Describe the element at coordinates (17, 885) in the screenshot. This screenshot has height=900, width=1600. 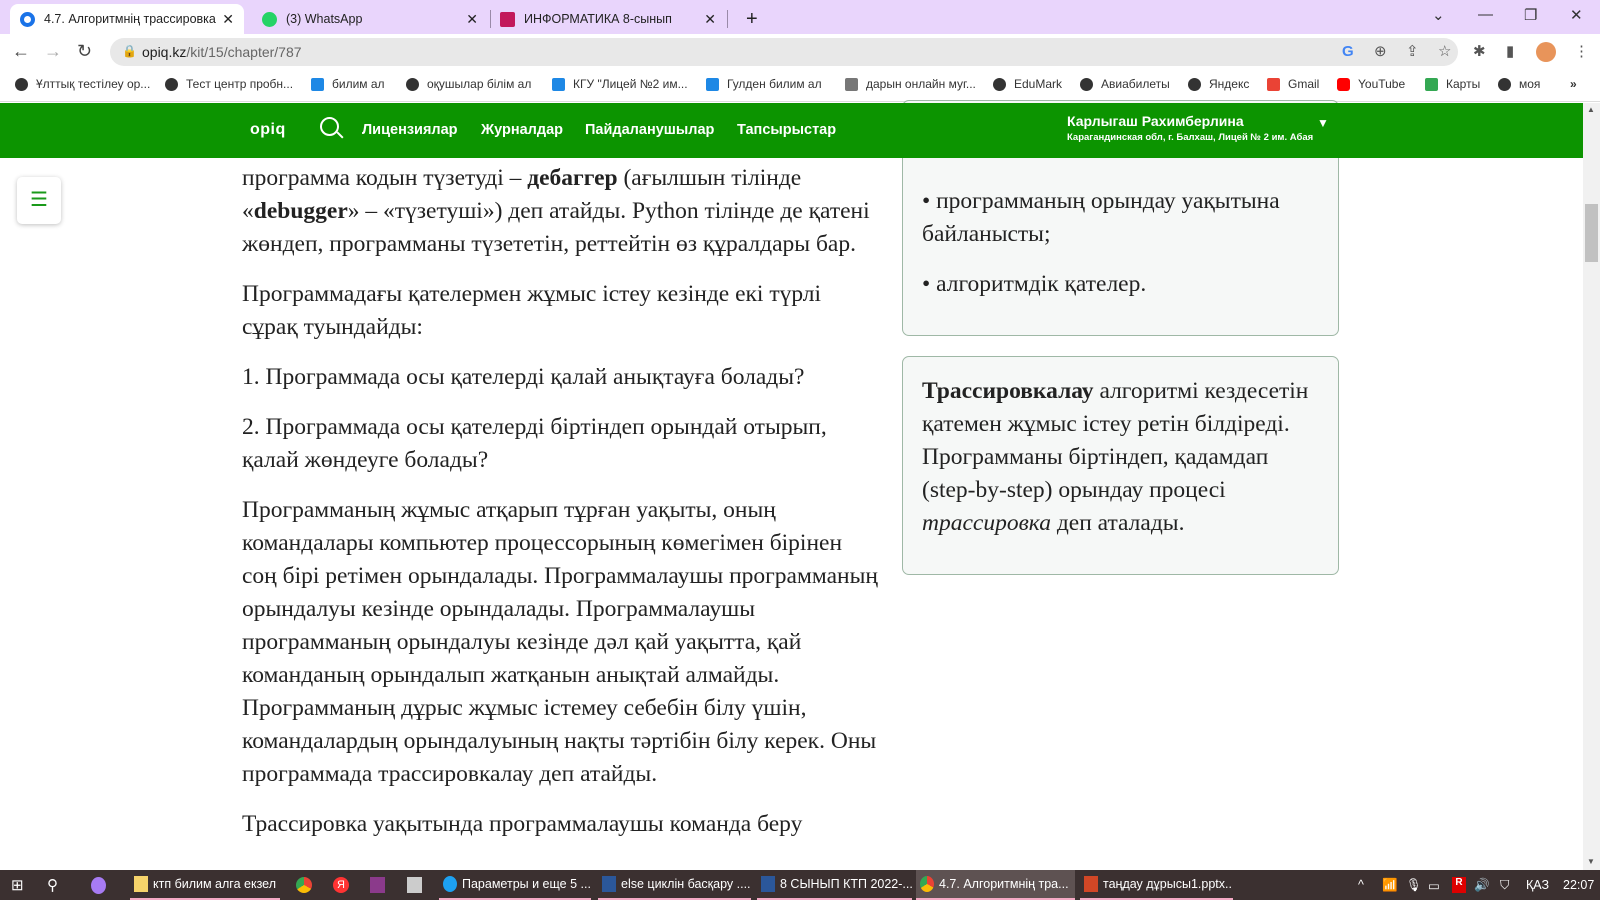
I see `windows-start-icon: ⊞` at that location.